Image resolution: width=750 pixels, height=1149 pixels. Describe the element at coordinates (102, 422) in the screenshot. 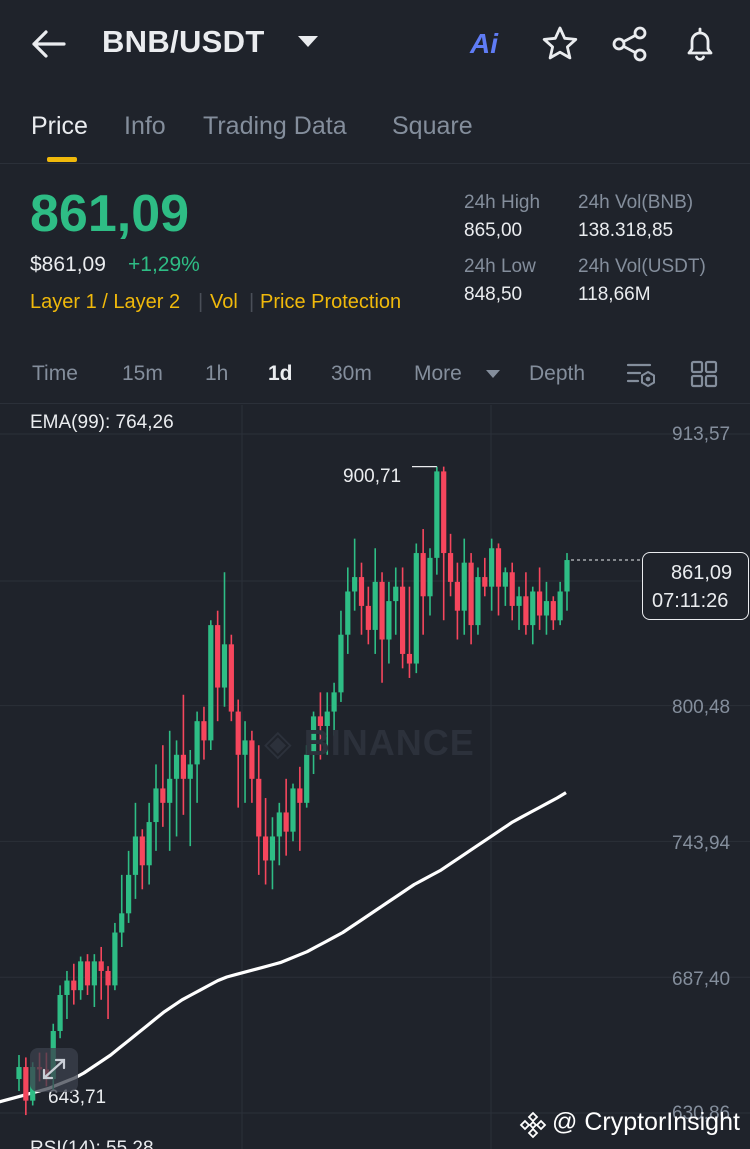

I see `ema-label: EMA(99): 764,26` at that location.